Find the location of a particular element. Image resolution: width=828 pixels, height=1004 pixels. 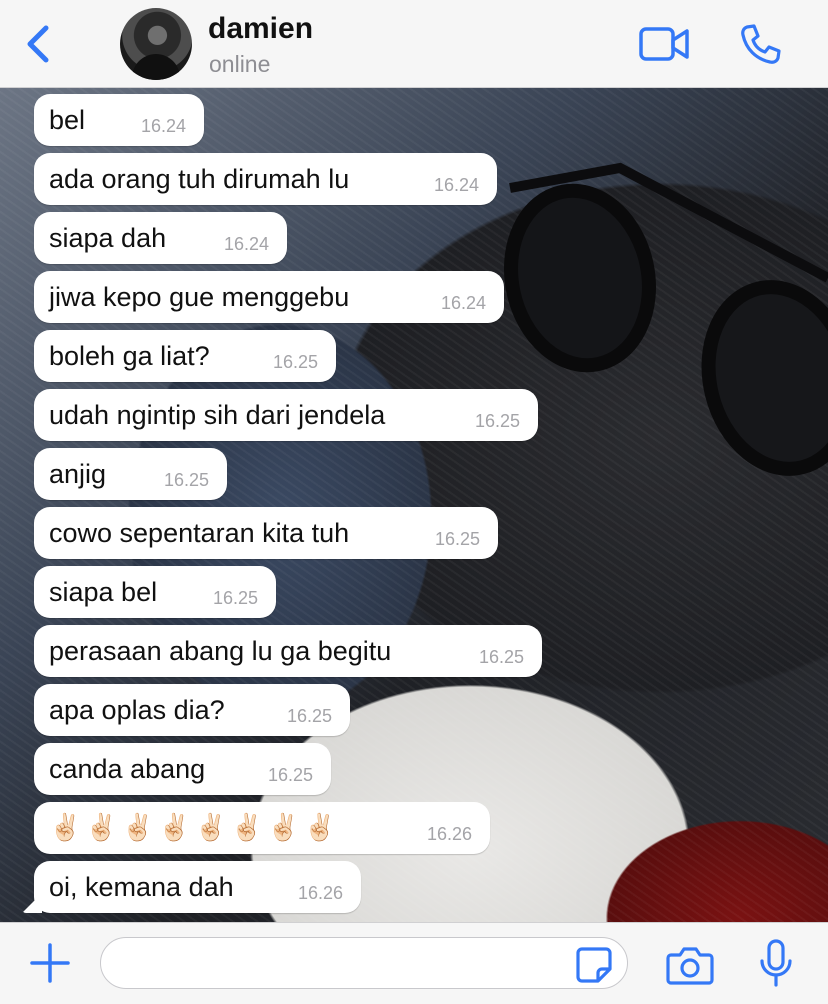

message-bubble: jiwa kepo gue menggebu 16.24 is located at coordinates (269, 297).